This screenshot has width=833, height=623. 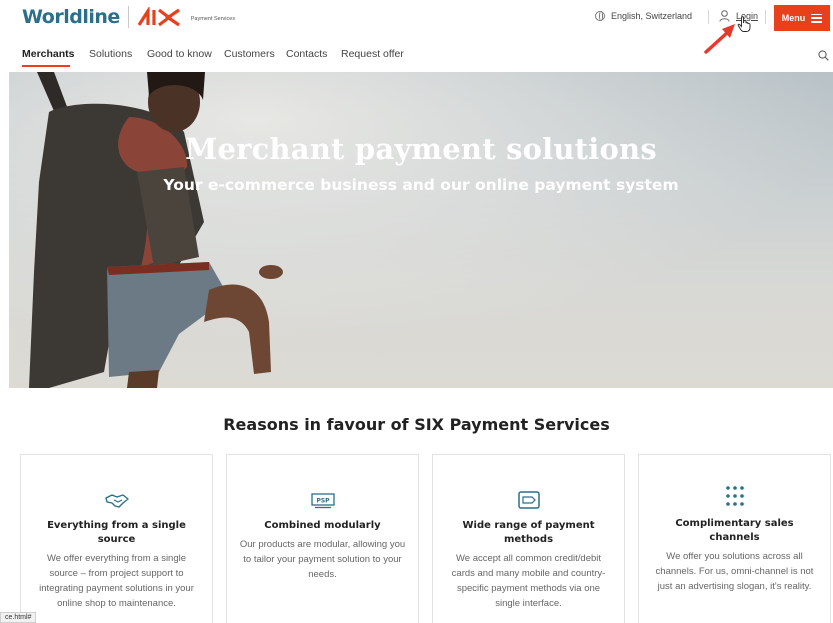 What do you see at coordinates (116, 532) in the screenshot?
I see `card-title: Everything from a single source` at bounding box center [116, 532].